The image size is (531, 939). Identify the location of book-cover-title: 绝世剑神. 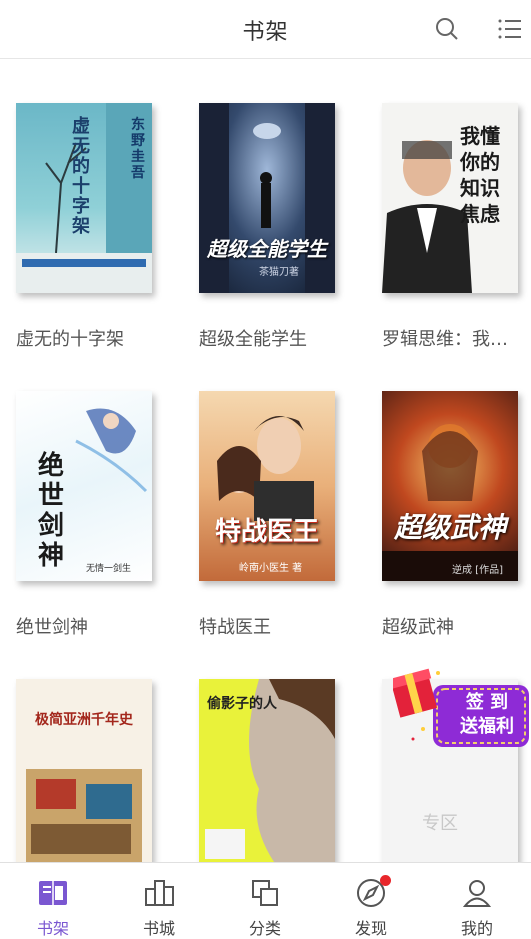
(51, 511).